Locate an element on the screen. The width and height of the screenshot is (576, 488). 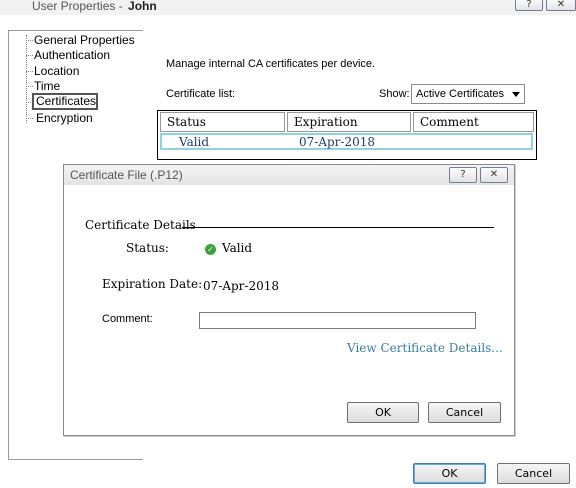
certificate-details-heading: Certificate Details is located at coordinates (140, 225).